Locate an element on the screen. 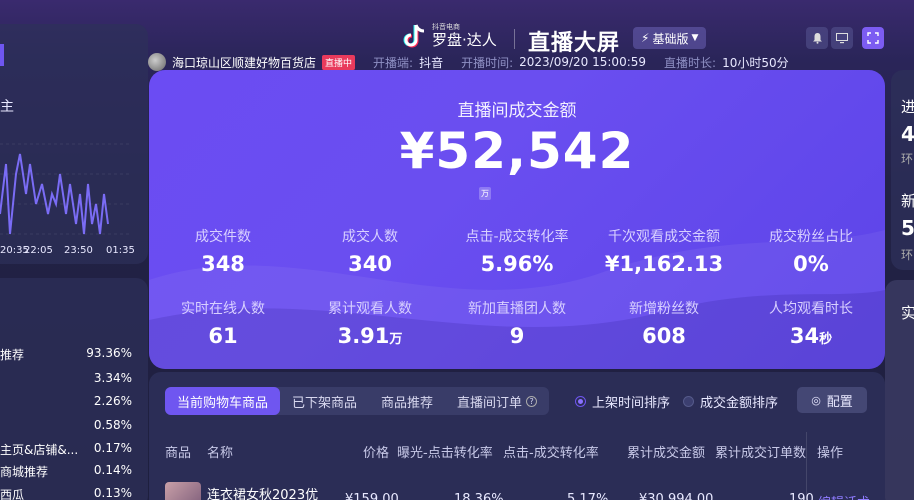  right-sub-2: 环 is located at coordinates (907, 255).